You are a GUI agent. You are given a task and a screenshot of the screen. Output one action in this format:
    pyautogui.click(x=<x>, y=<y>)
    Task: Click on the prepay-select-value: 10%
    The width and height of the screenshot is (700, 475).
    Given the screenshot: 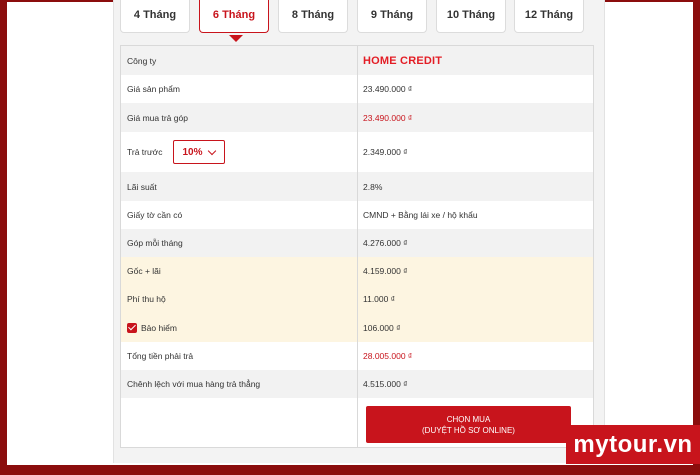 What is the action you would take?
    pyautogui.click(x=192, y=152)
    